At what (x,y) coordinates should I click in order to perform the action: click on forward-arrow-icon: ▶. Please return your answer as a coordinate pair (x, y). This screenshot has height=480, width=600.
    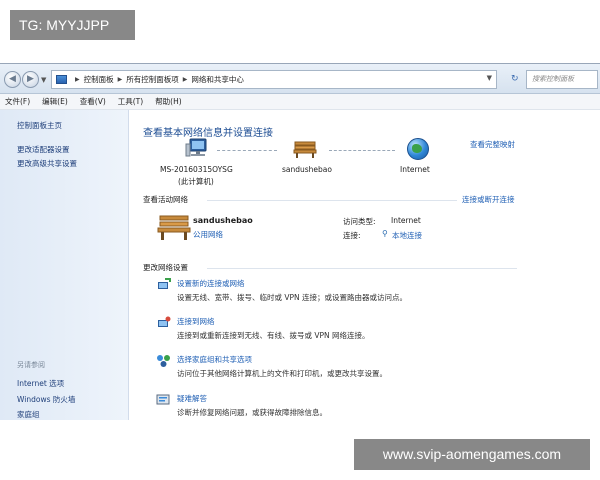
    Looking at the image, I should click on (30, 79).